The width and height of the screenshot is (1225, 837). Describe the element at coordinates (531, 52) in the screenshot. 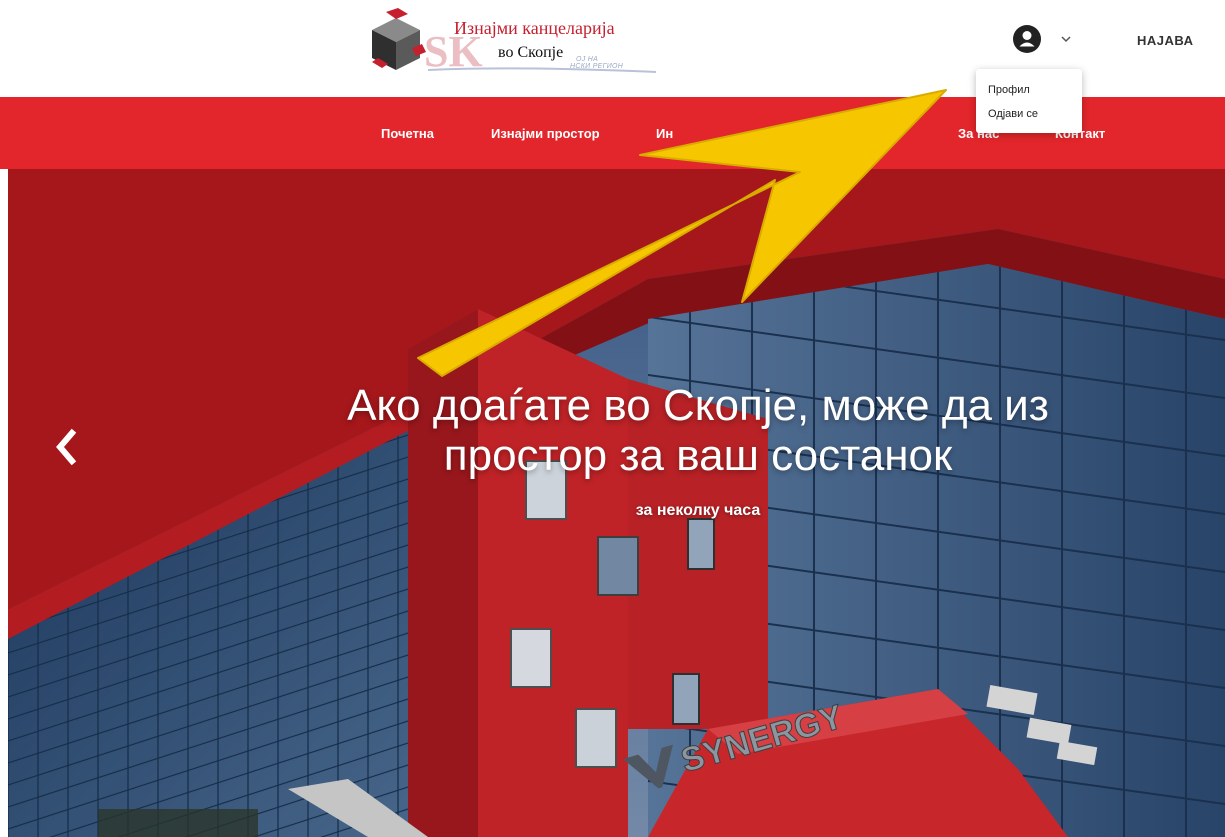

I see `logo-subtitle: во Скопје` at that location.